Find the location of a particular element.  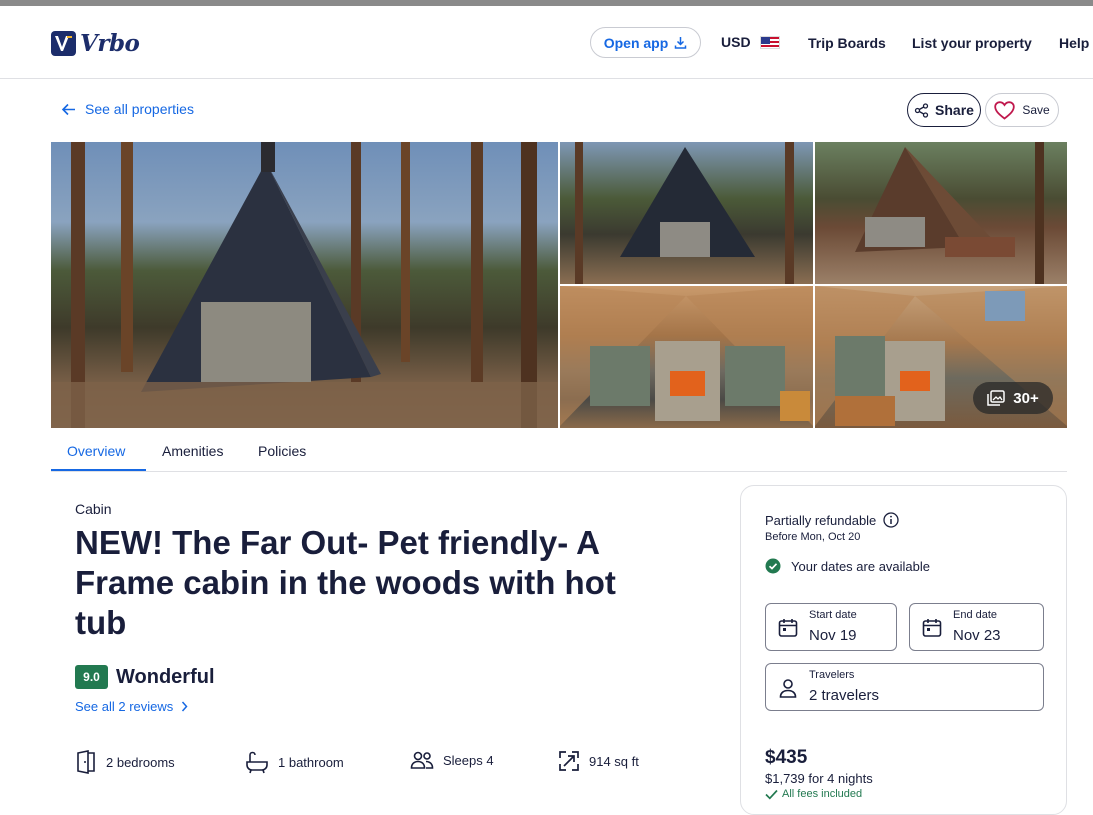

bedrooms-label: 2 bedrooms is located at coordinates (140, 762).